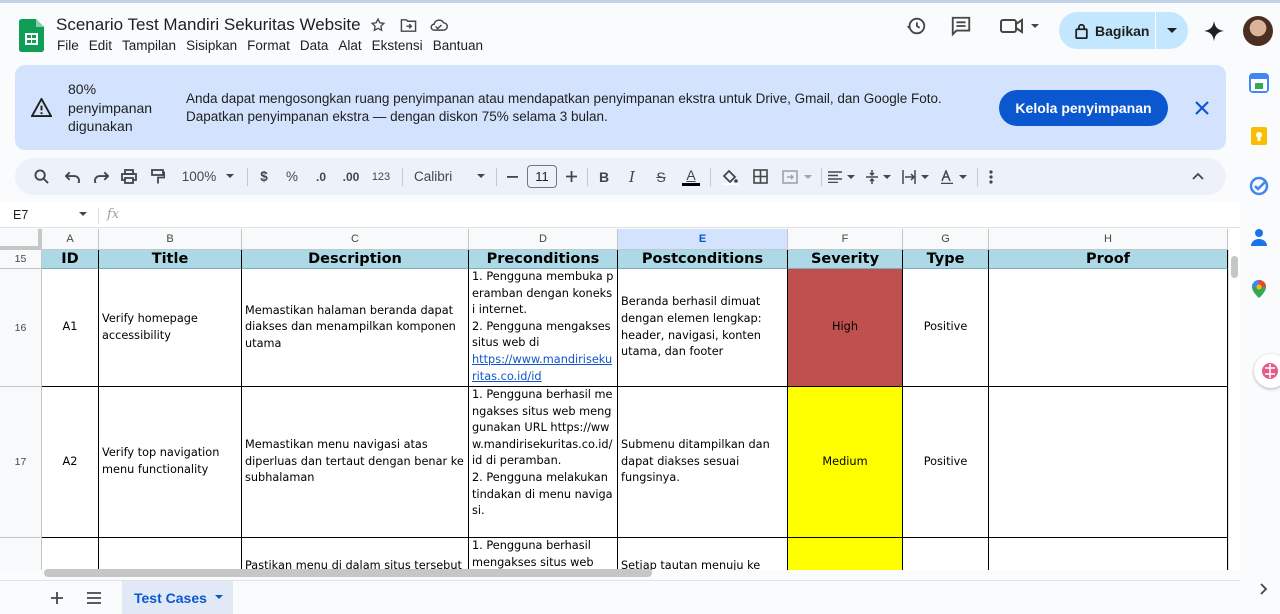 The image size is (1280, 614). What do you see at coordinates (170, 328) in the screenshot?
I see `cell-title: Verify homepage accessibility` at bounding box center [170, 328].